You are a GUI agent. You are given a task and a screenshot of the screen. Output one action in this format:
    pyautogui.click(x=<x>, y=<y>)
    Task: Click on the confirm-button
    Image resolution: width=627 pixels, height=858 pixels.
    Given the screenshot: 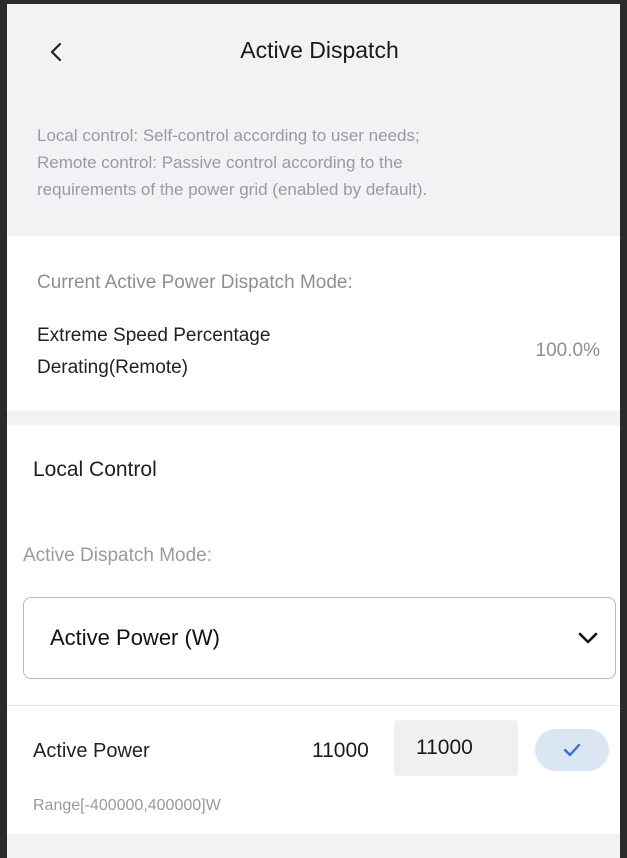 What is the action you would take?
    pyautogui.click(x=572, y=750)
    